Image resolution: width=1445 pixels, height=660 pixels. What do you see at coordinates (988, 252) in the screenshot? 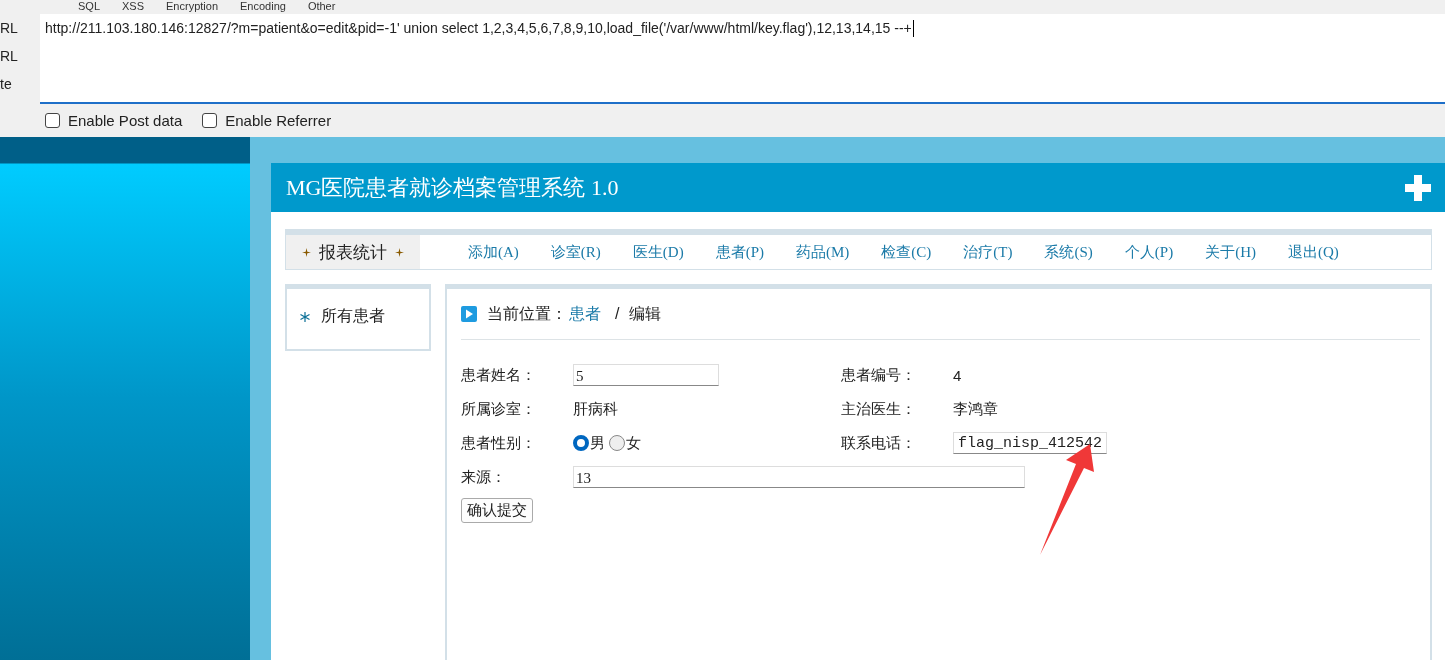
I see `nav-link: 治疗(T)` at bounding box center [988, 252].